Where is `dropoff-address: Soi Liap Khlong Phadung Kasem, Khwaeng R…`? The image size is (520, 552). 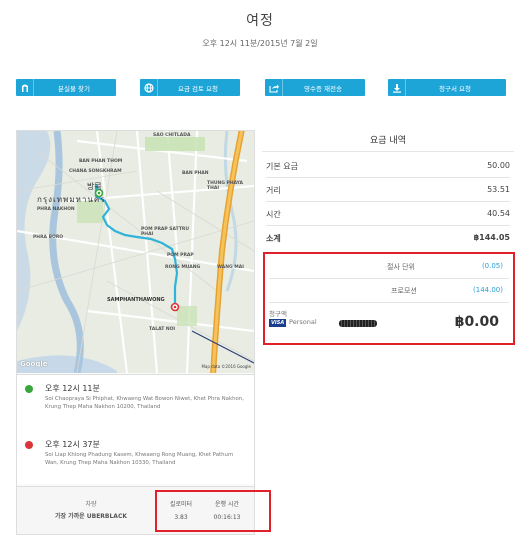
dropoff-address: Soi Liap Khlong Phadung Kasem, Khwaeng R… is located at coordinates (139, 459).